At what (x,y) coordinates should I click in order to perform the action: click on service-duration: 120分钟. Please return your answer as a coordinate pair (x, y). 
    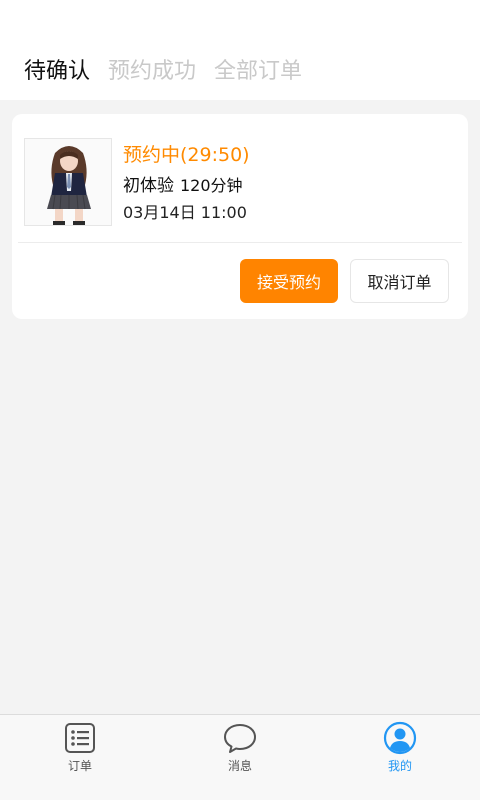
    Looking at the image, I should click on (211, 185).